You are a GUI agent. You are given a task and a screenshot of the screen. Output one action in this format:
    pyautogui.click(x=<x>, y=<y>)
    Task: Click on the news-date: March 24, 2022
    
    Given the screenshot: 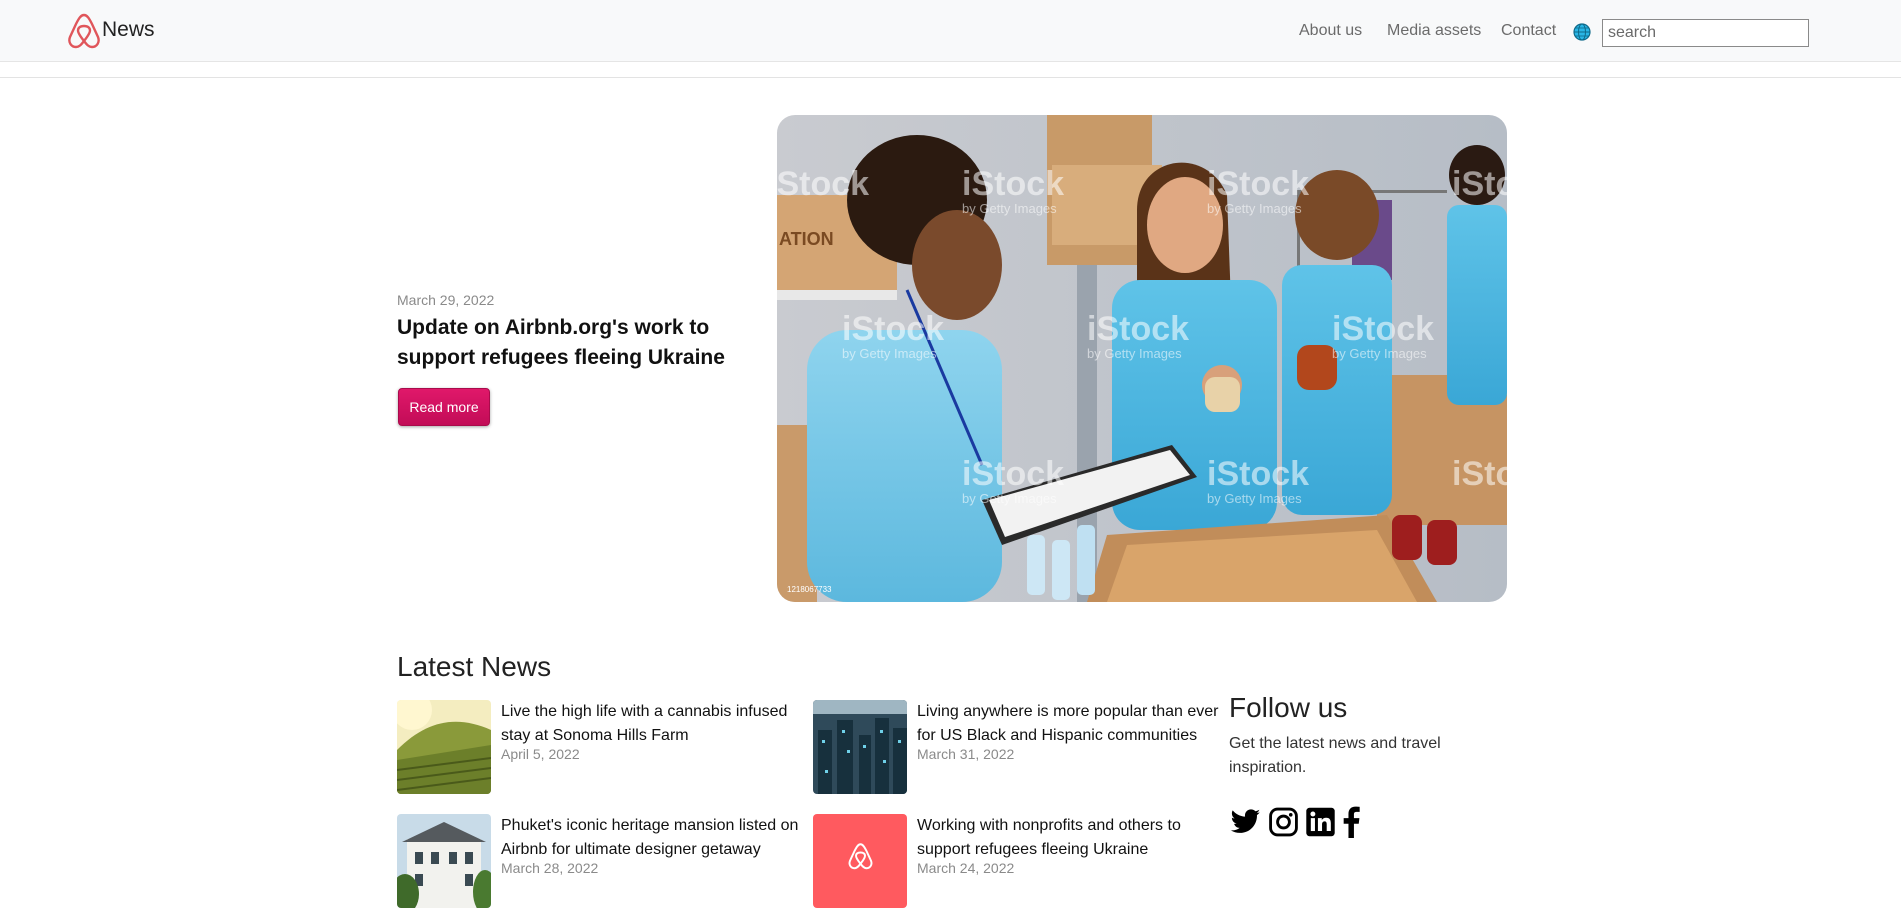 What is the action you would take?
    pyautogui.click(x=966, y=868)
    